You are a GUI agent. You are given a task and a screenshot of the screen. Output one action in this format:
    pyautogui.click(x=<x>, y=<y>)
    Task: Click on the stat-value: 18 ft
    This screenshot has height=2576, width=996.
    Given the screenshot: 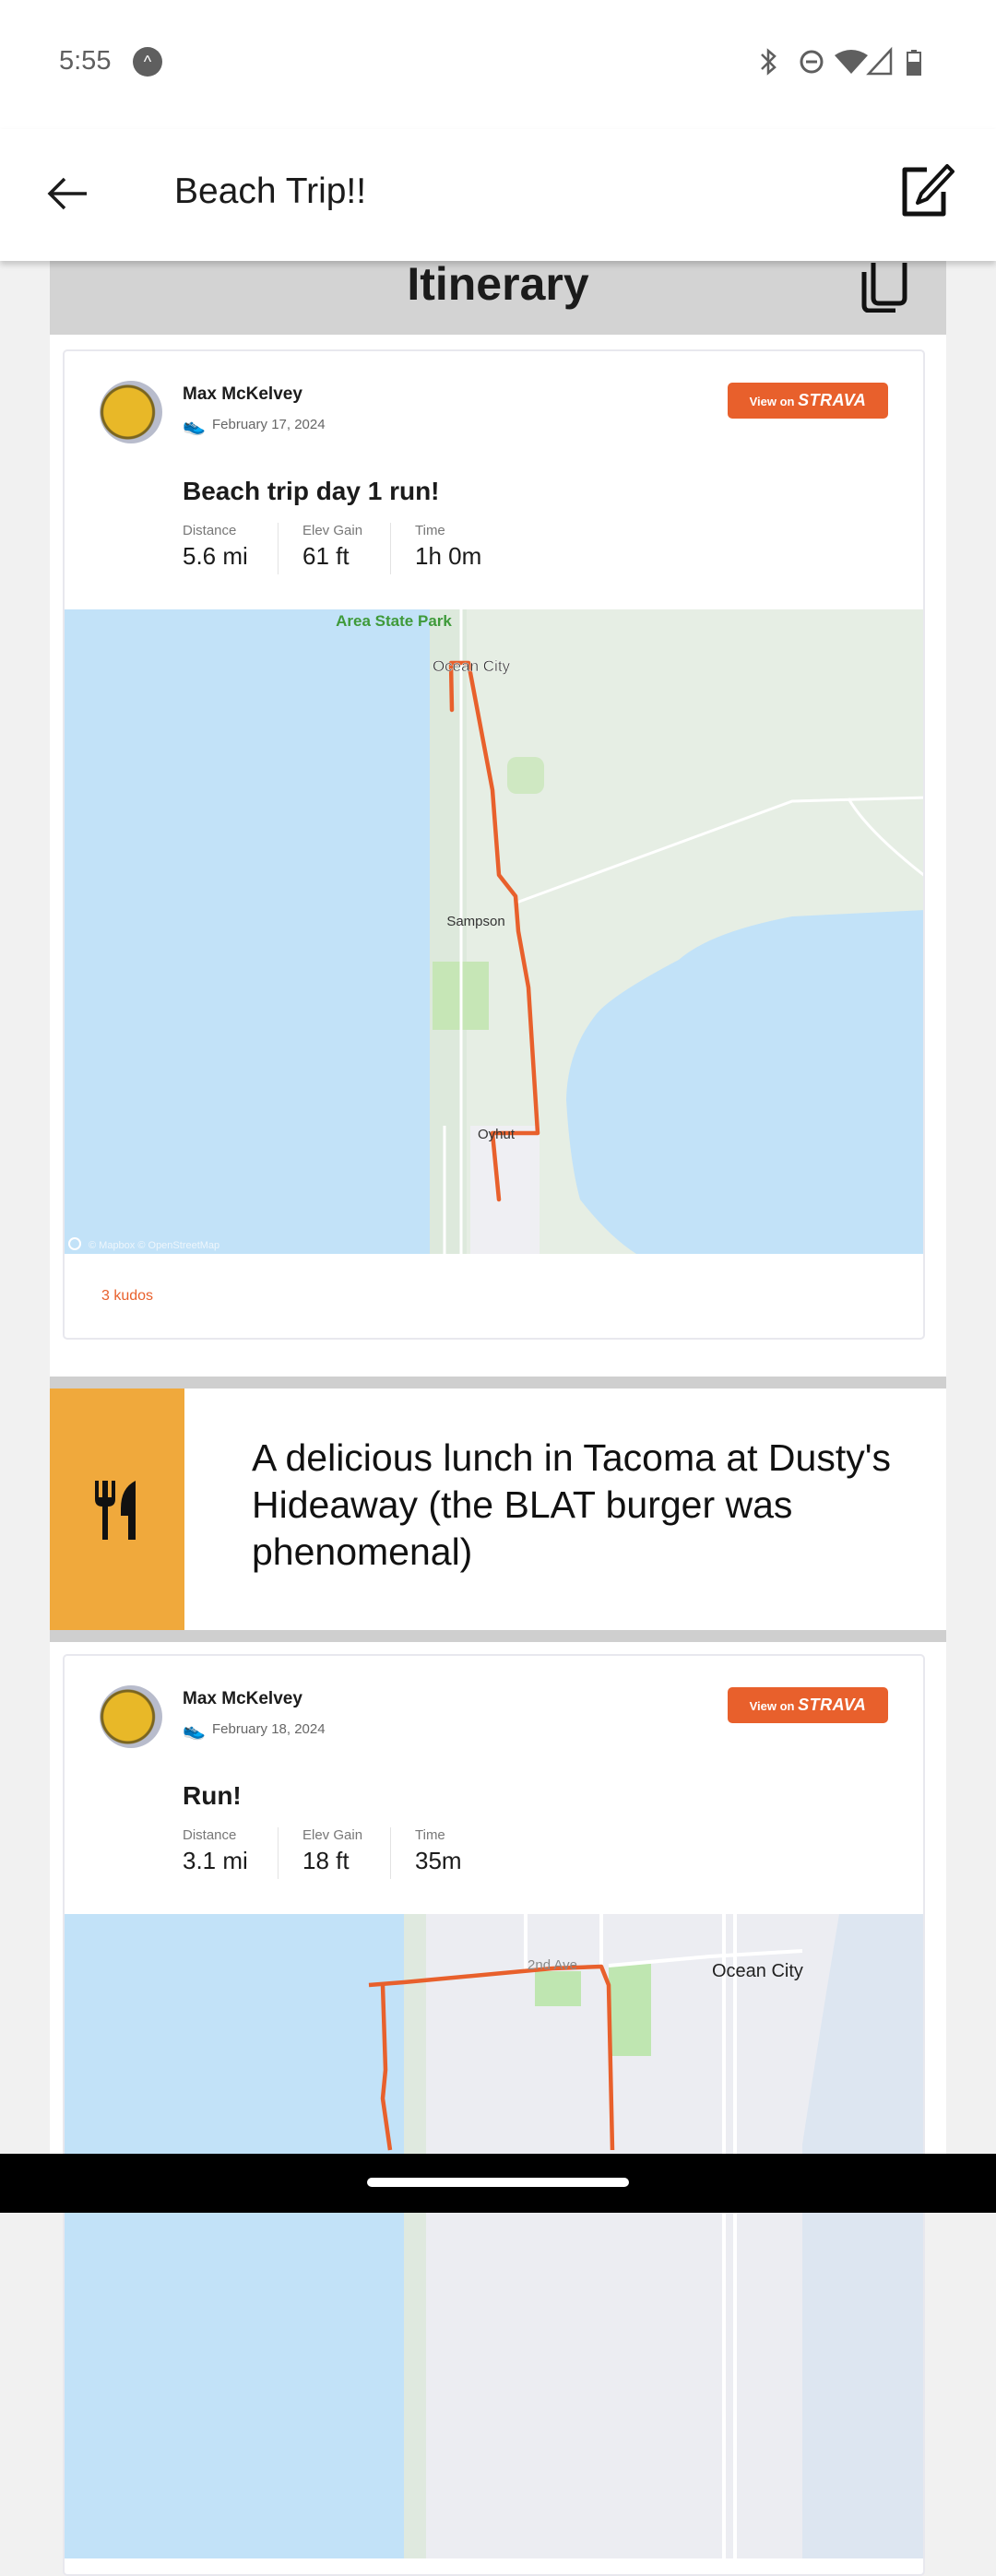 What is the action you would take?
    pyautogui.click(x=326, y=1860)
    